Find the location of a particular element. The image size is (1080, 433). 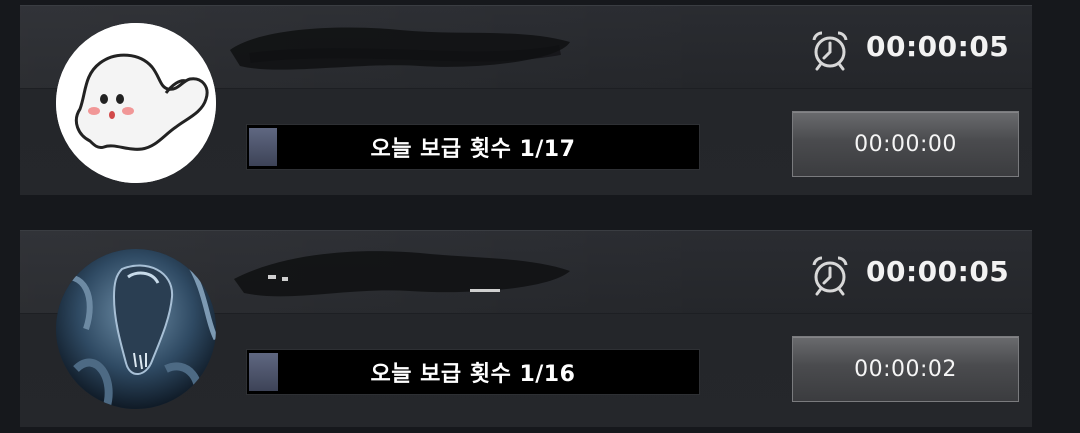

supply-count-label: 오늘 보급 횟수 1/16 is located at coordinates (473, 374).